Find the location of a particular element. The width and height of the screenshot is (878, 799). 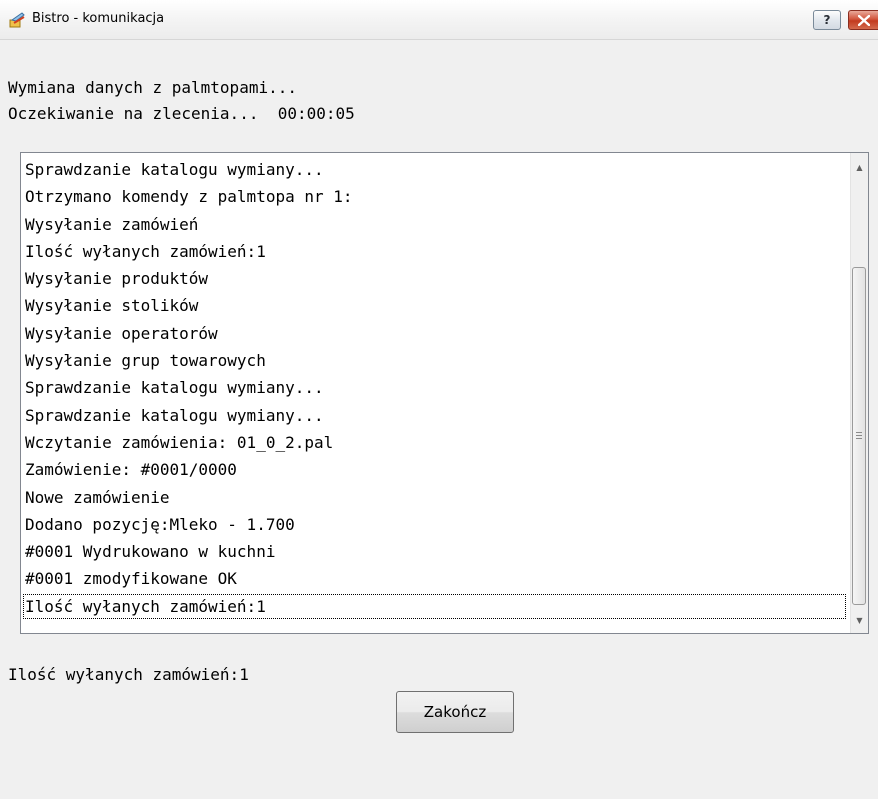

log-item: Wysyłanie grup towarowych is located at coordinates (434, 360).